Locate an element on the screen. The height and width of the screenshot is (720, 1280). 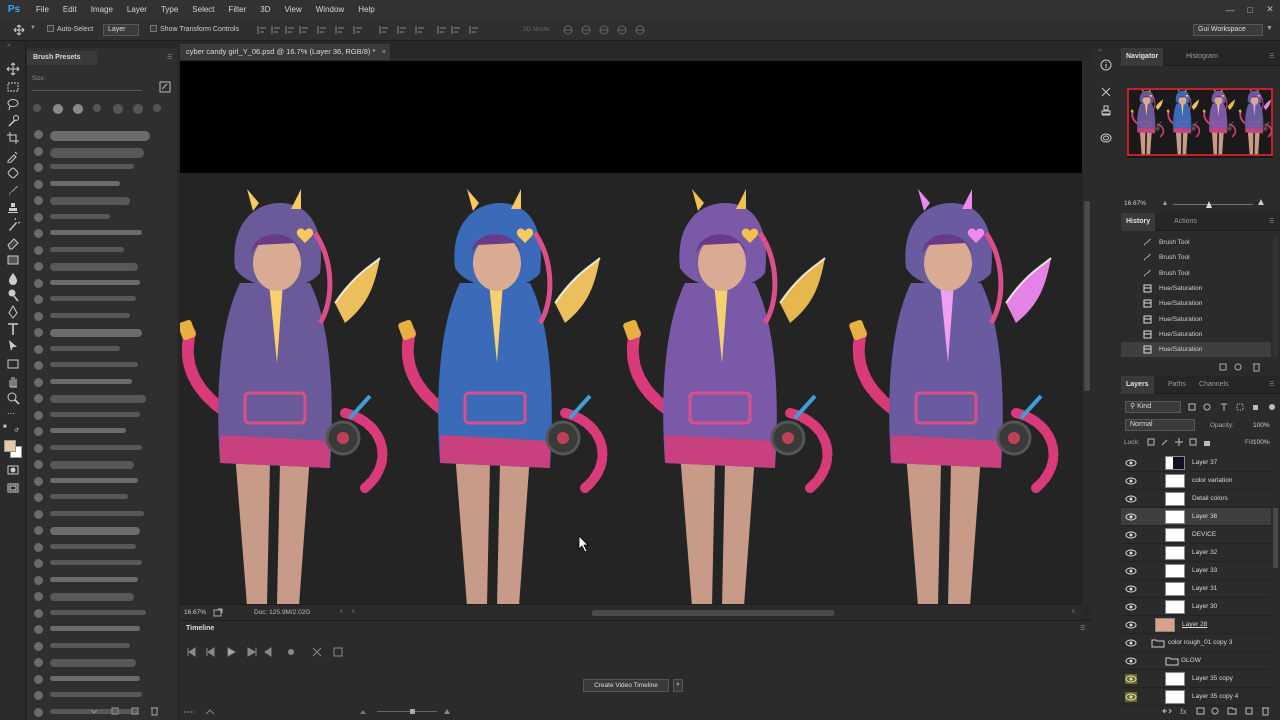
menu-select: Select is located at coordinates (203, 9).